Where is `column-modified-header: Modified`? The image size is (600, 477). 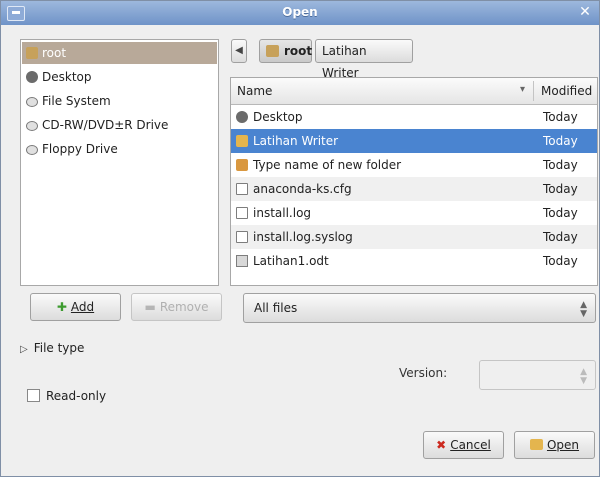 column-modified-header: Modified is located at coordinates (566, 91).